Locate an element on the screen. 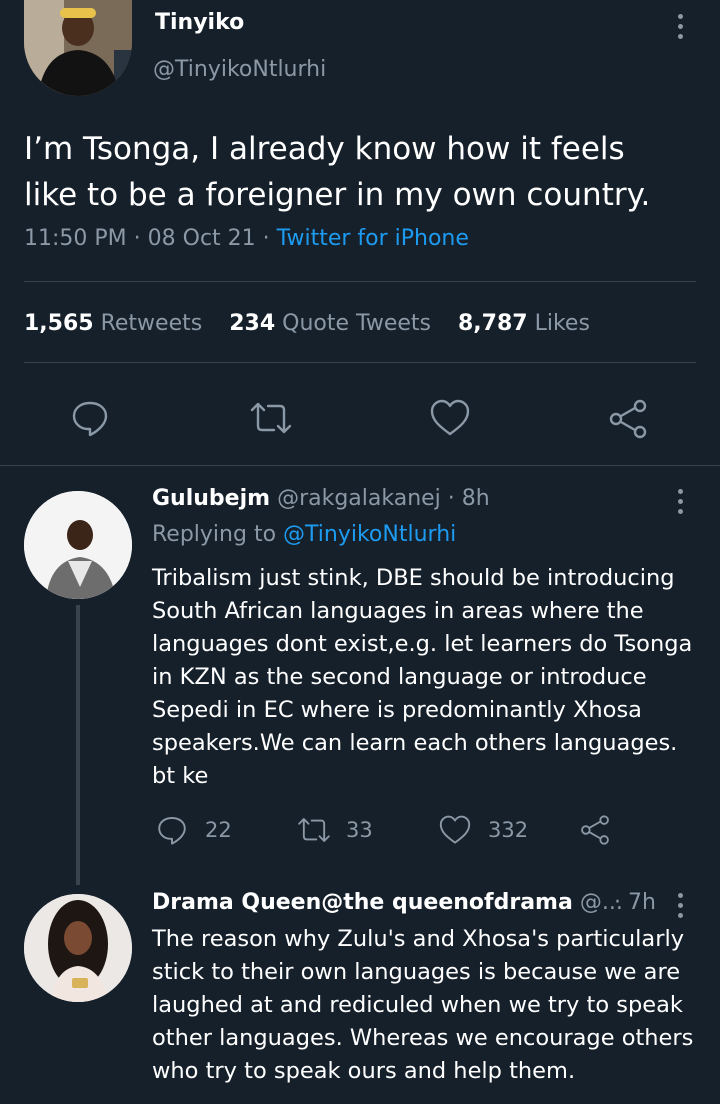 The image size is (720, 1104). replying-to-label: Replying to is located at coordinates (214, 534).